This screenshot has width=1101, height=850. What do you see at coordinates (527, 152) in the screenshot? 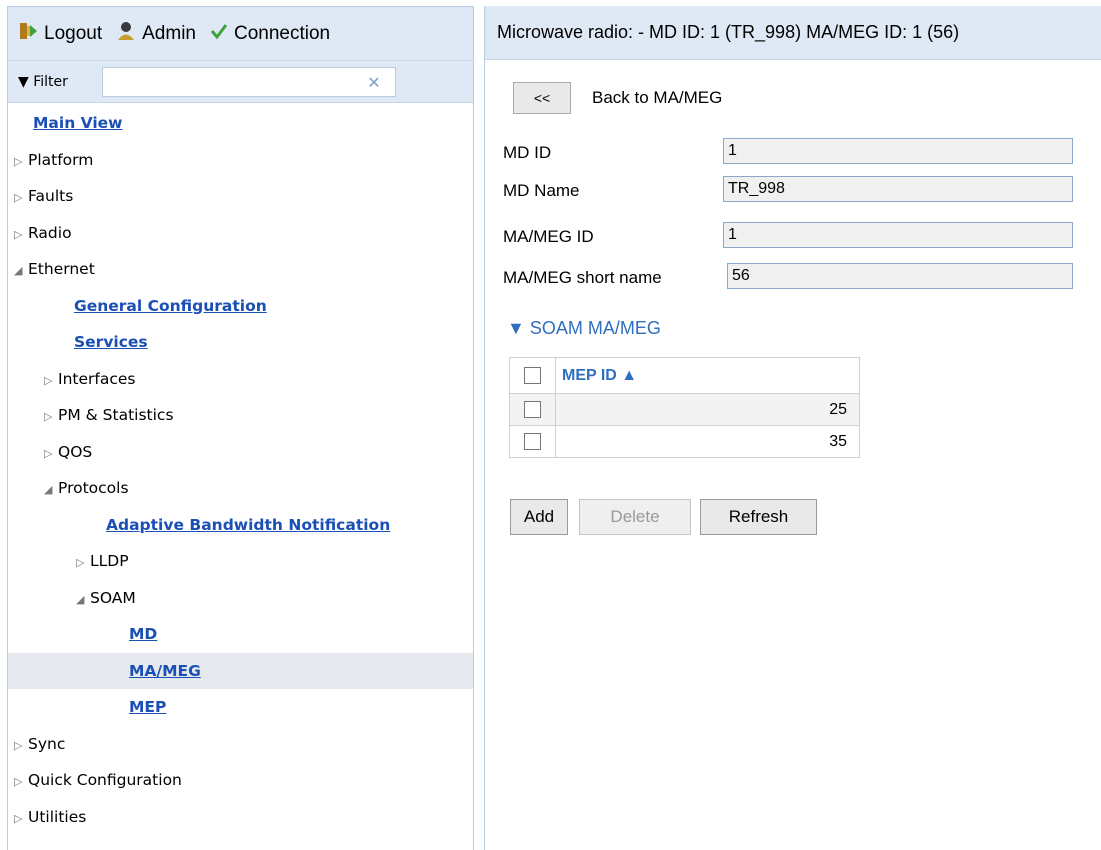
I see `md-id-label: MD ID` at bounding box center [527, 152].